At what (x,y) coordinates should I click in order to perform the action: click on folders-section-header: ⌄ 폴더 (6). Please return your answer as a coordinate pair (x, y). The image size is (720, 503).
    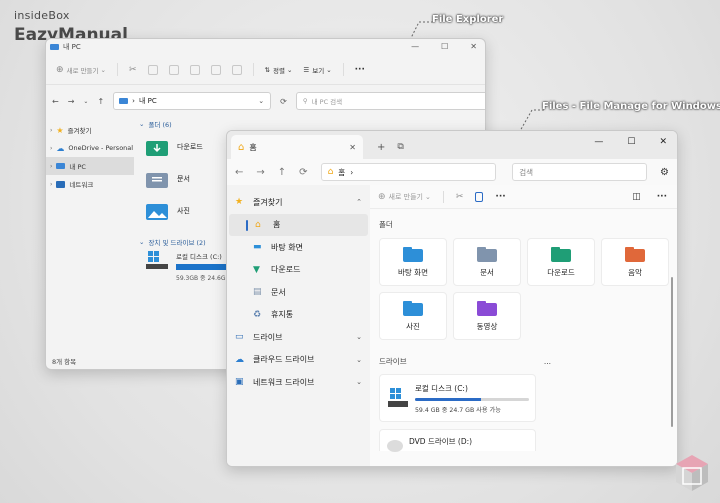
    Looking at the image, I should click on (310, 124).